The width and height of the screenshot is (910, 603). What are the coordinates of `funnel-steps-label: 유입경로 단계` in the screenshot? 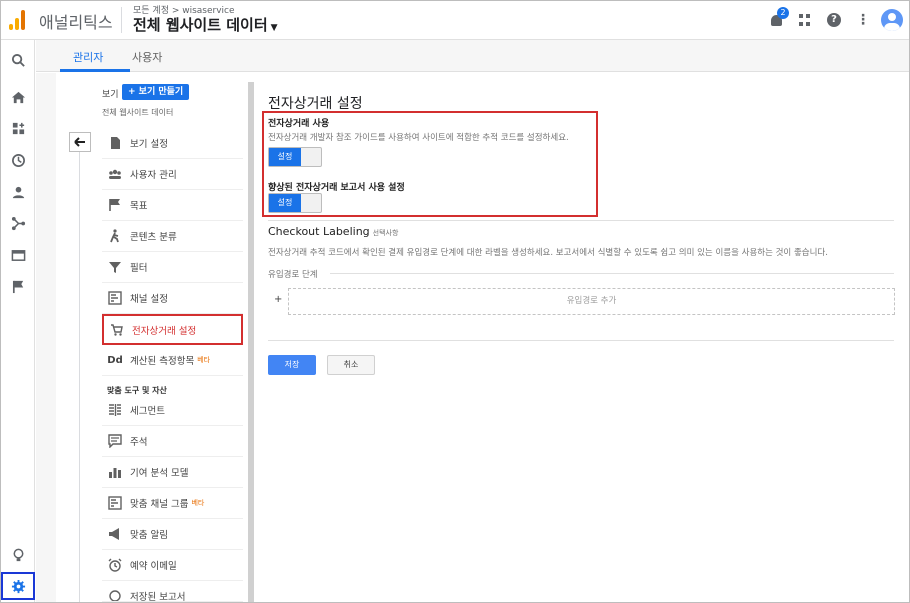 It's located at (293, 275).